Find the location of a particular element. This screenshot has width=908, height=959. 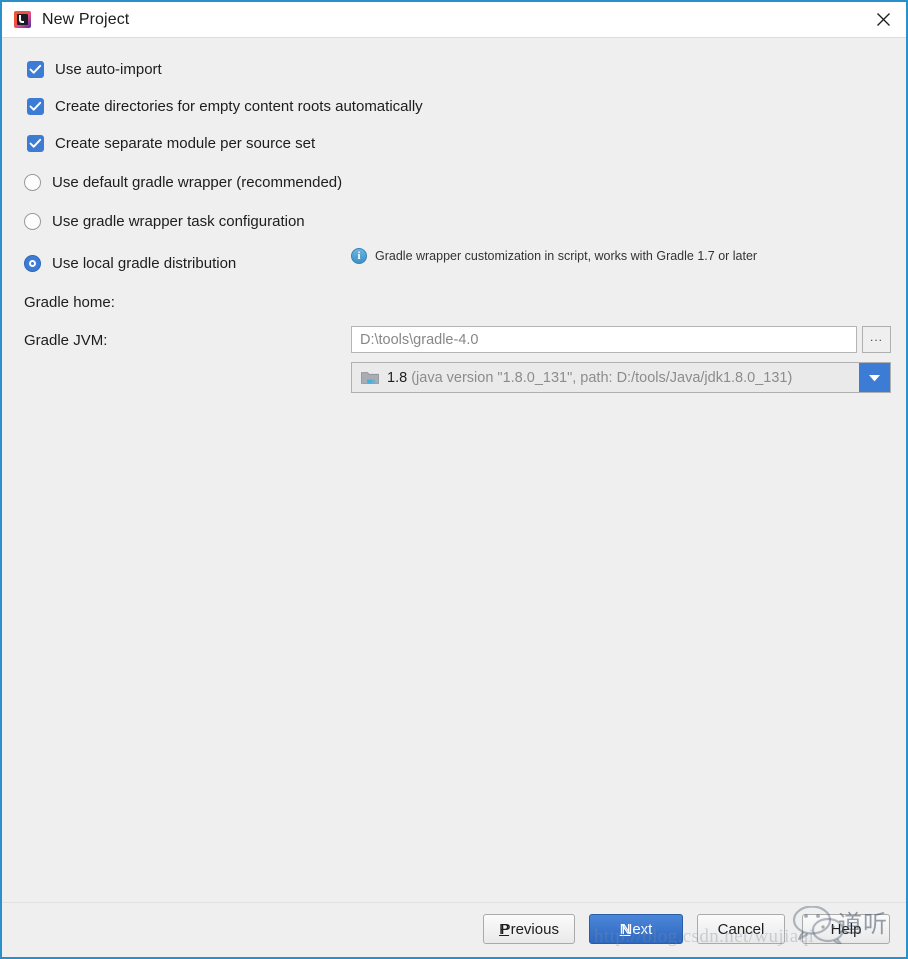

radio-label-gradle-wrapper-task-configuration: Use gradle wrapper task configuration is located at coordinates (178, 221).